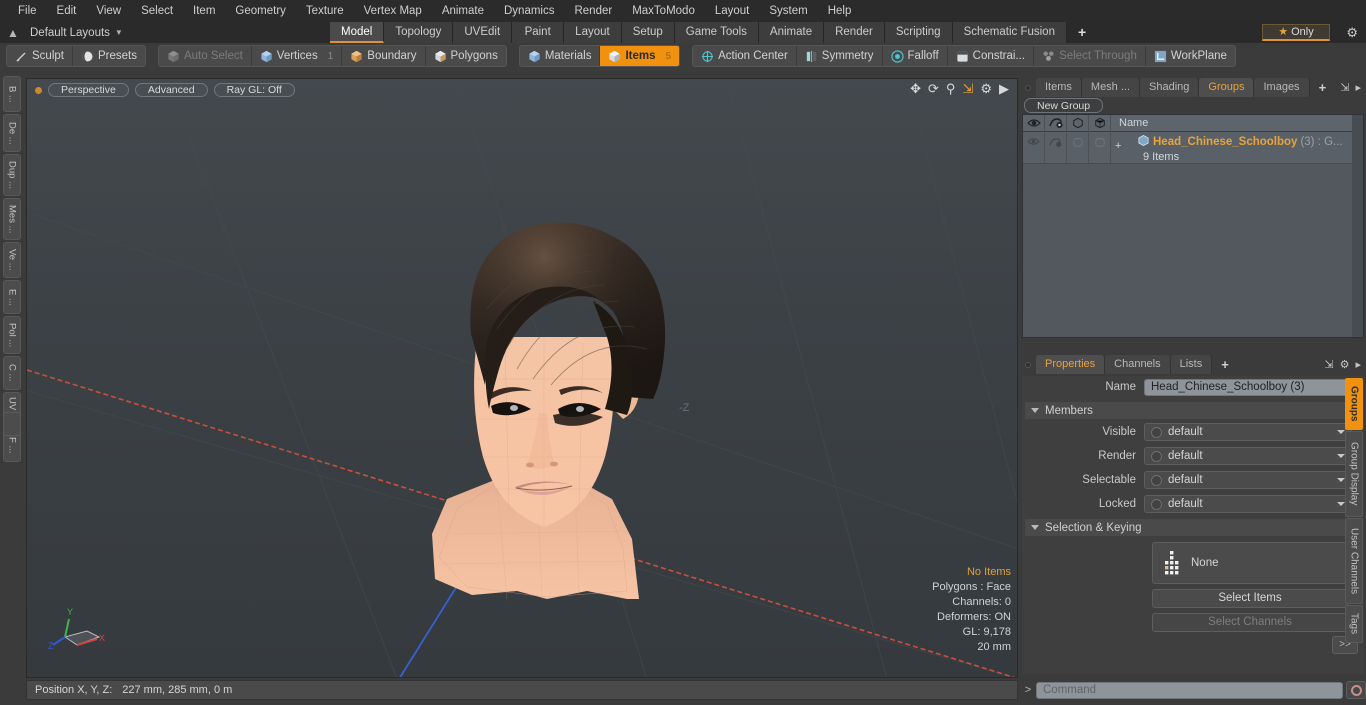  What do you see at coordinates (967, 89) in the screenshot?
I see `maximize-icon: ⇲` at bounding box center [967, 89].